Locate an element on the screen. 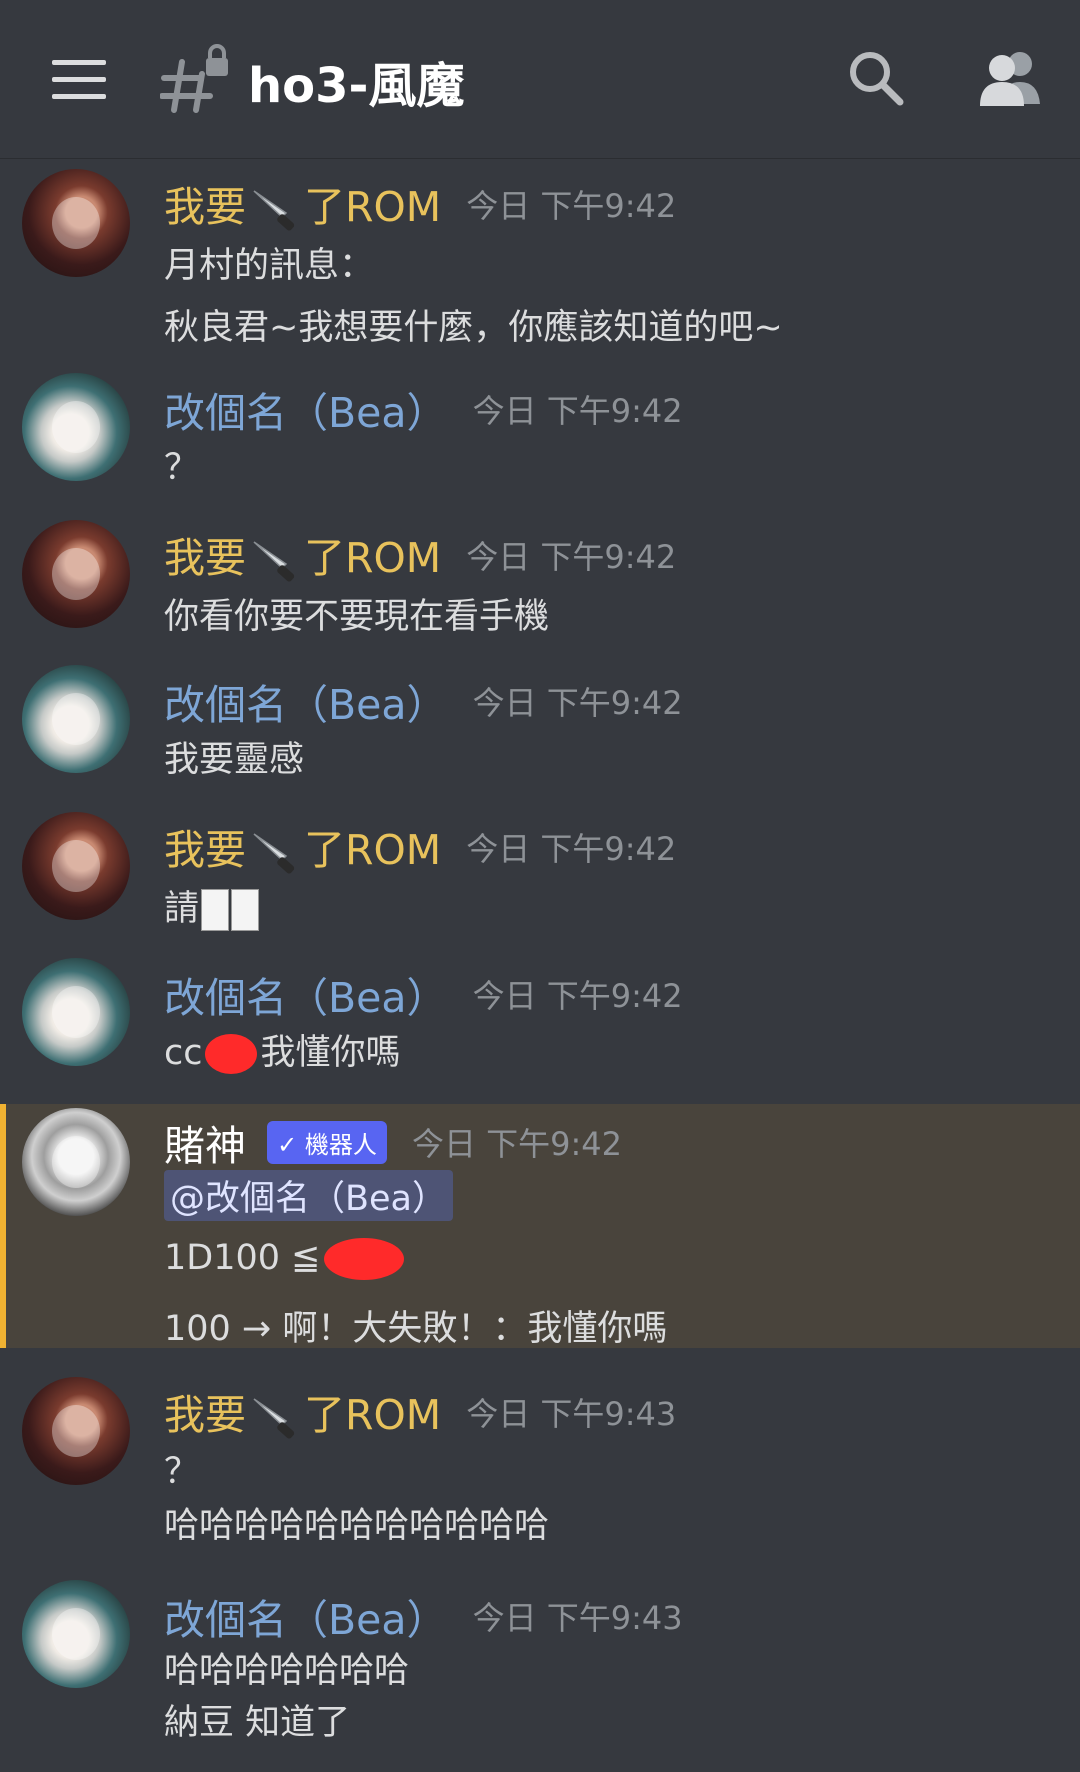  message-text: 你看你要不要現在看手機 is located at coordinates (357, 617).